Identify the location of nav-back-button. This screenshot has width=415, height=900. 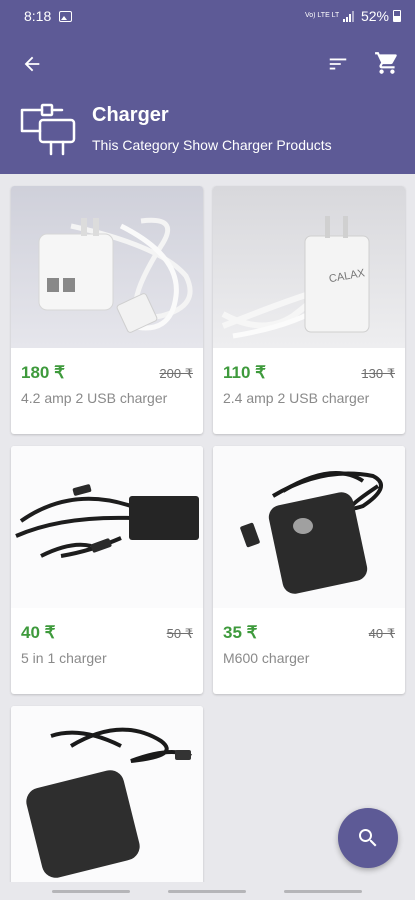
(323, 891).